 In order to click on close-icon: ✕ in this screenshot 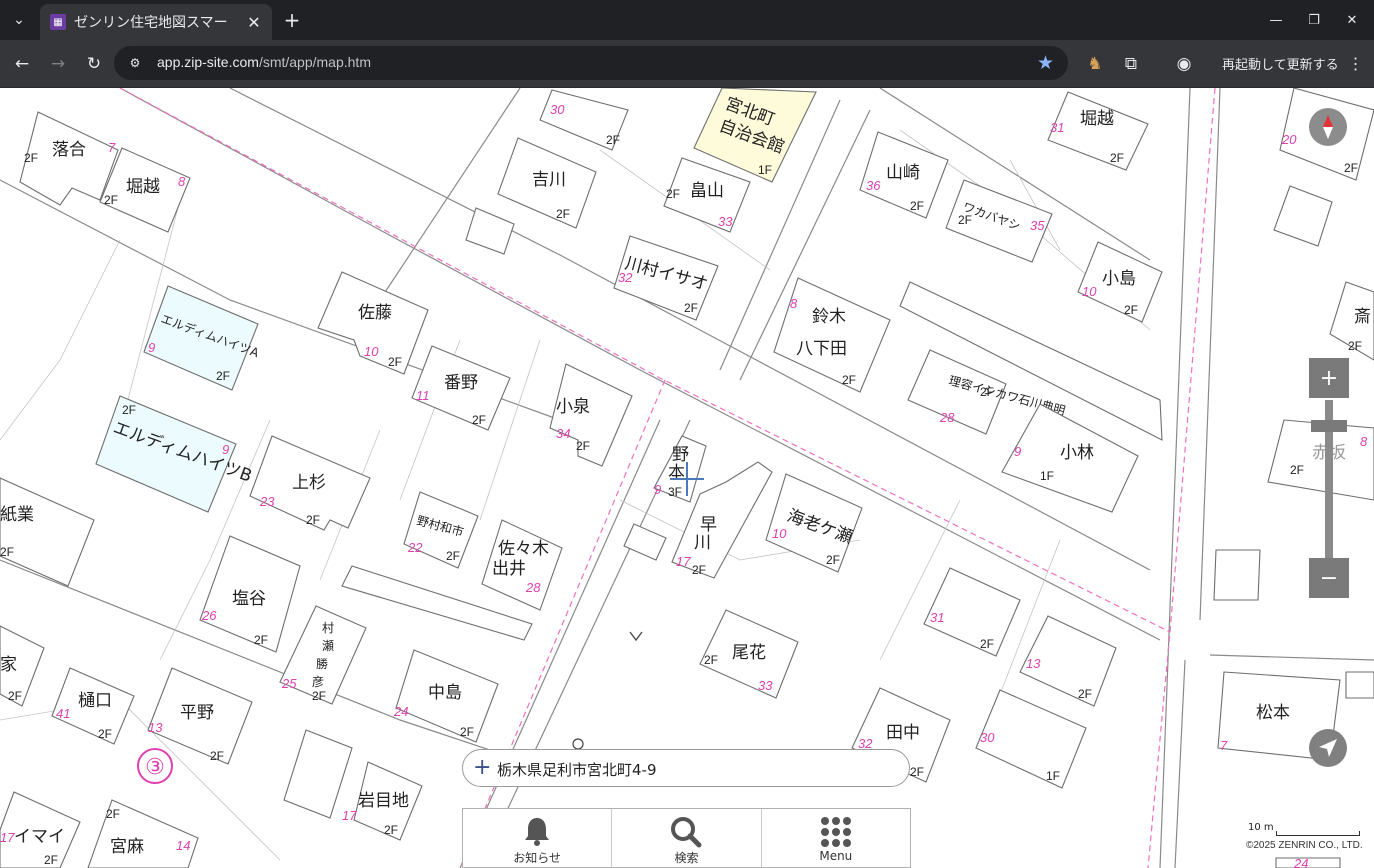, I will do `click(254, 22)`.